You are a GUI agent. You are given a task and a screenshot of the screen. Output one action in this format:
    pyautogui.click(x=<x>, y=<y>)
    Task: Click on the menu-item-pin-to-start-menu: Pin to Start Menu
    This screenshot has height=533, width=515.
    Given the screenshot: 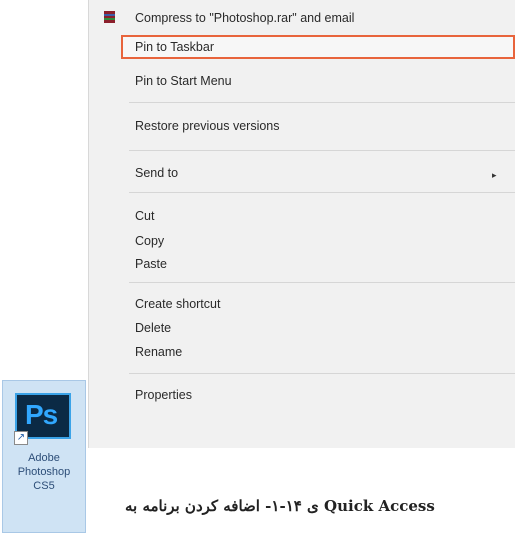 What is the action you would take?
    pyautogui.click(x=183, y=81)
    